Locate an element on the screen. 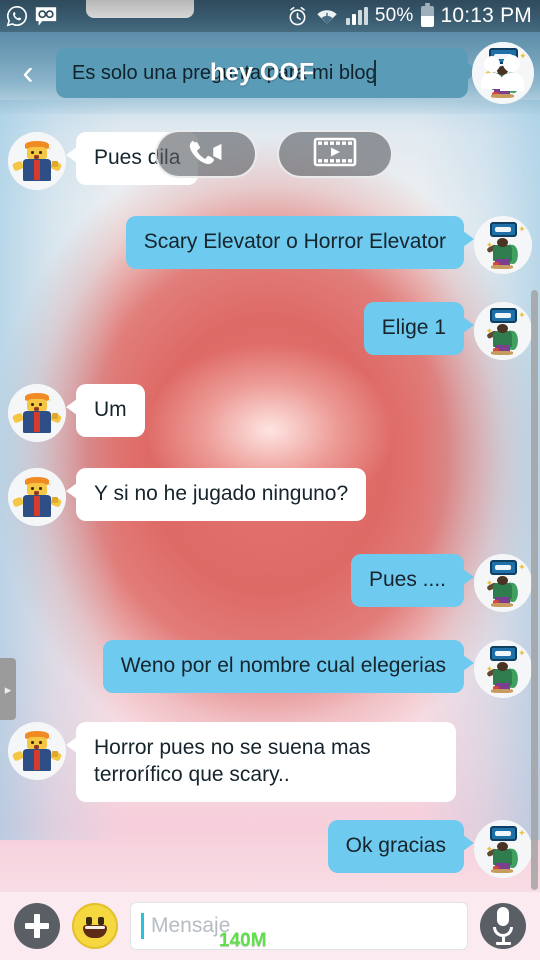 Image resolution: width=540 pixels, height=960 pixels. message-row: Scary Elevator o Horror Elevator ✦ ✦ is located at coordinates (270, 245).